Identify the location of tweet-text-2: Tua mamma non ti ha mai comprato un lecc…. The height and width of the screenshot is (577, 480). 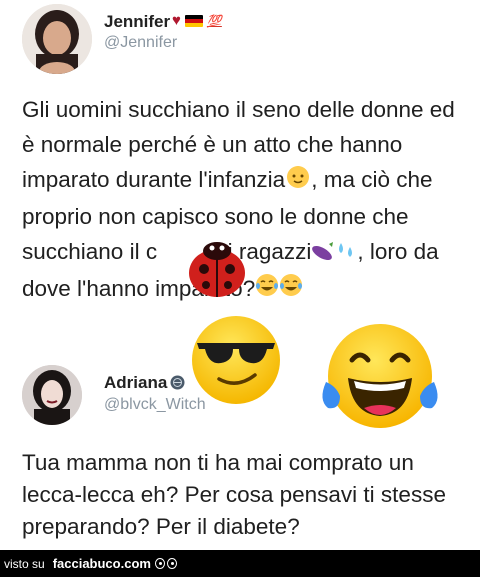
(234, 494).